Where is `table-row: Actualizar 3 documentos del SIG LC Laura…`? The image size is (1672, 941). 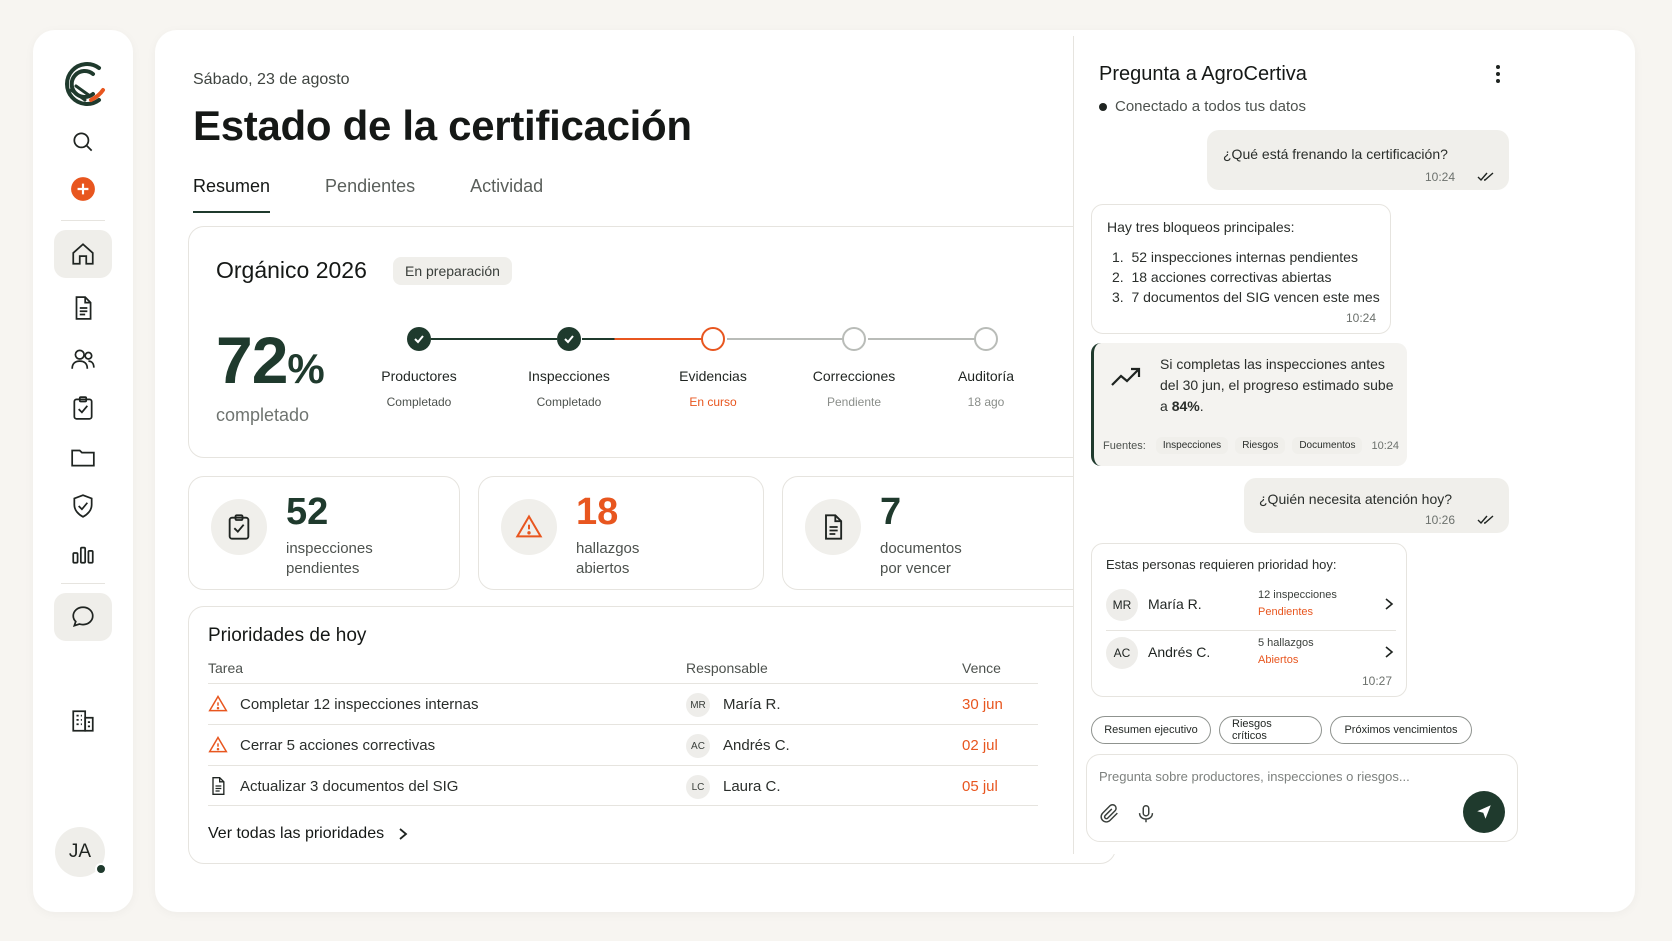
table-row: Actualizar 3 documentos del SIG LC Laura… is located at coordinates (623, 785).